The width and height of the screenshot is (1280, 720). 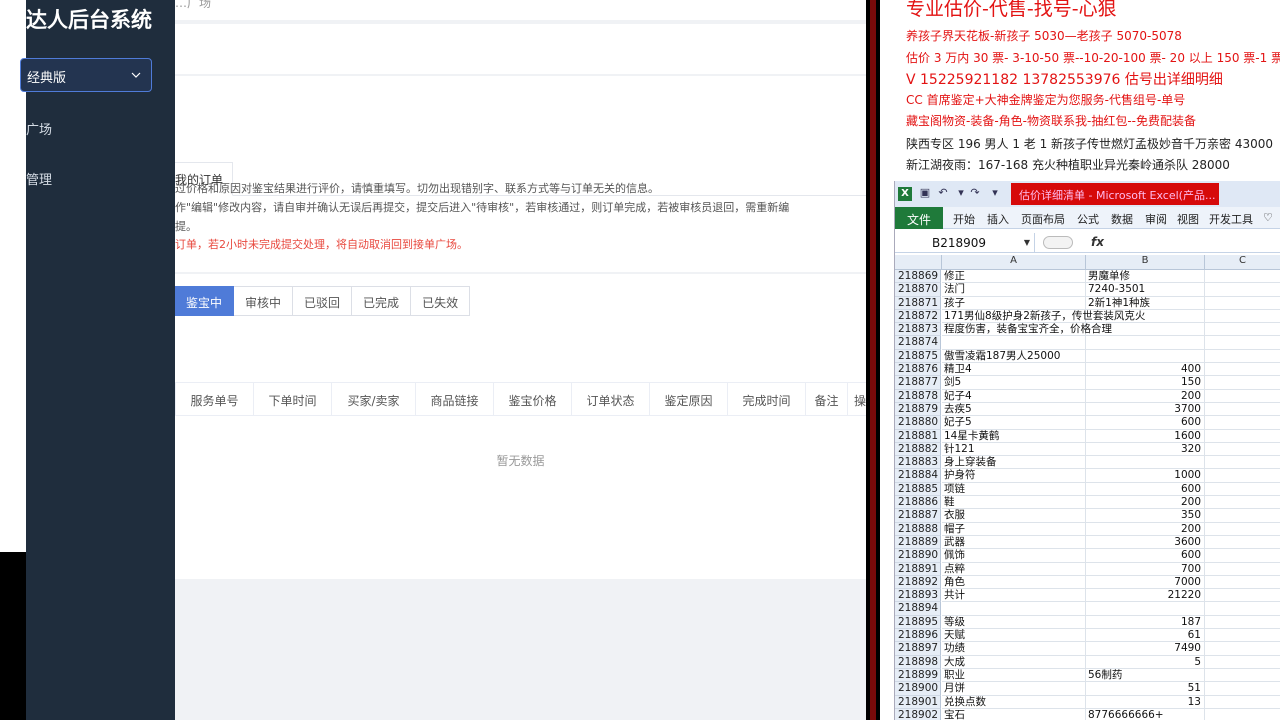 What do you see at coordinates (1014, 702) in the screenshot?
I see `cell-a: 兑换点数` at bounding box center [1014, 702].